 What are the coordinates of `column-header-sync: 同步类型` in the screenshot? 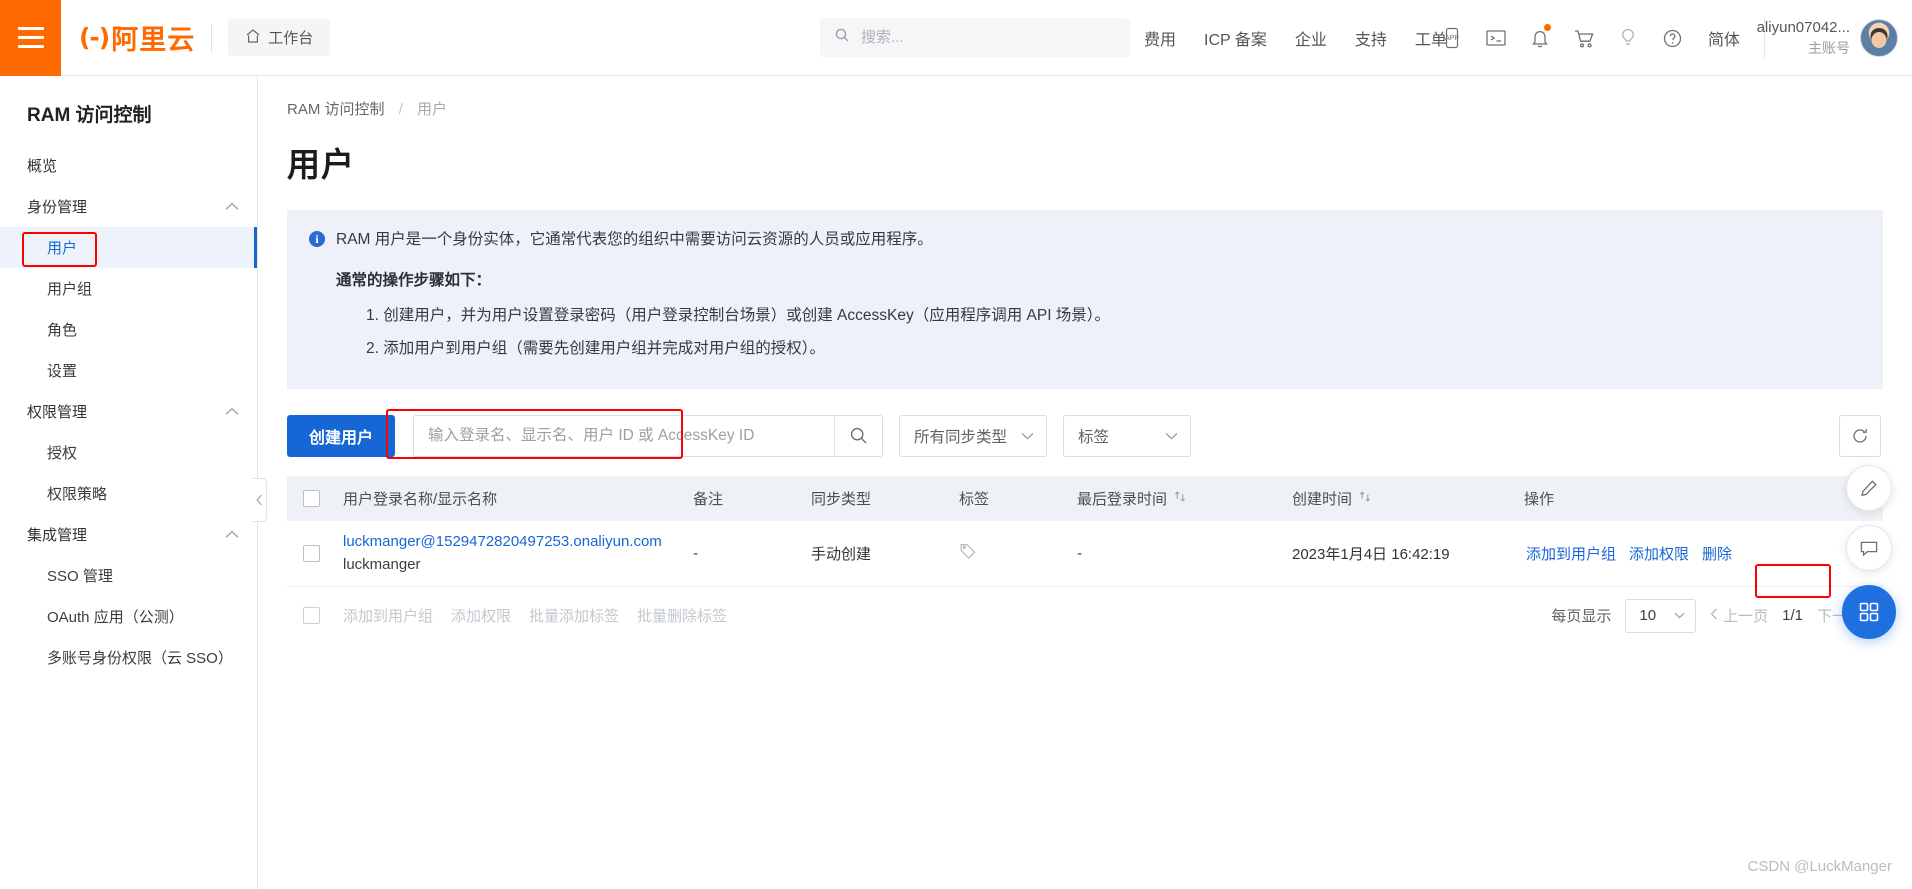 It's located at (841, 499).